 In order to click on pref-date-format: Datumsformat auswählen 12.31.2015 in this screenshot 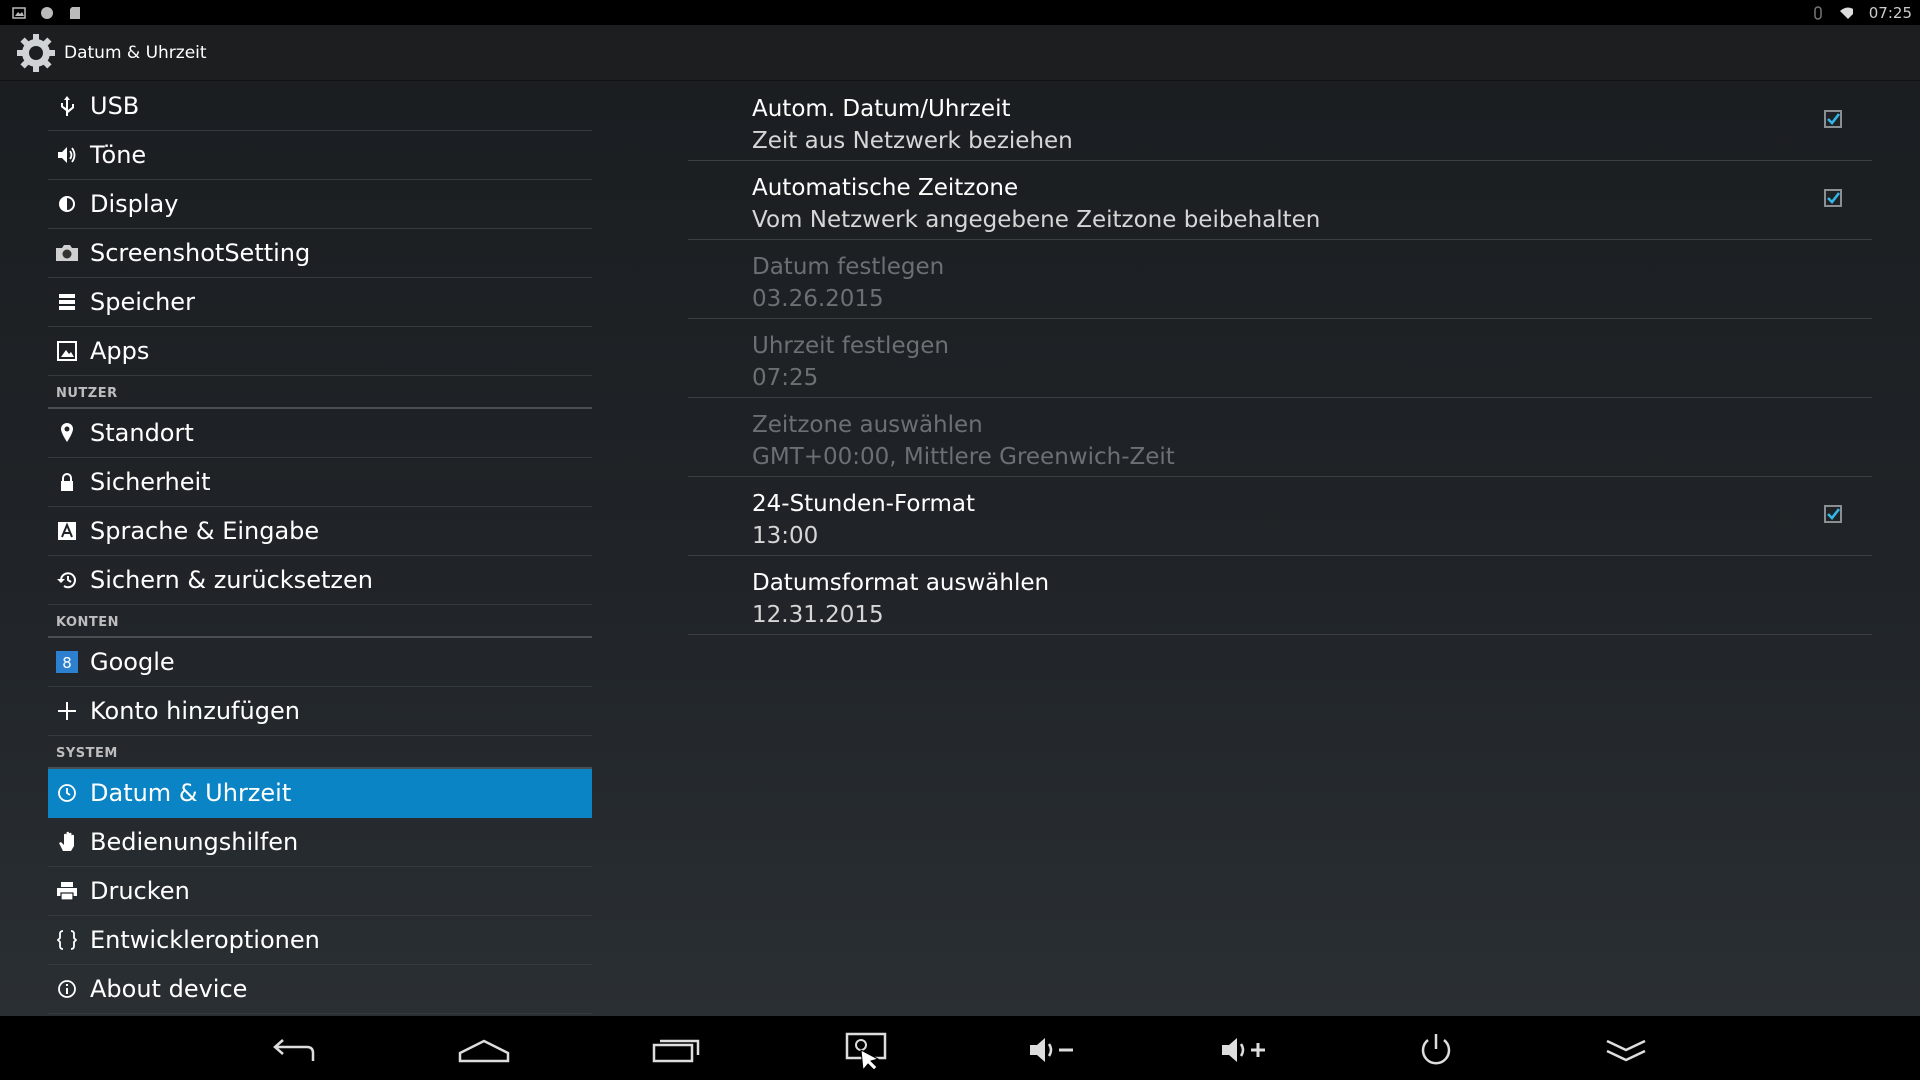, I will do `click(1280, 595)`.